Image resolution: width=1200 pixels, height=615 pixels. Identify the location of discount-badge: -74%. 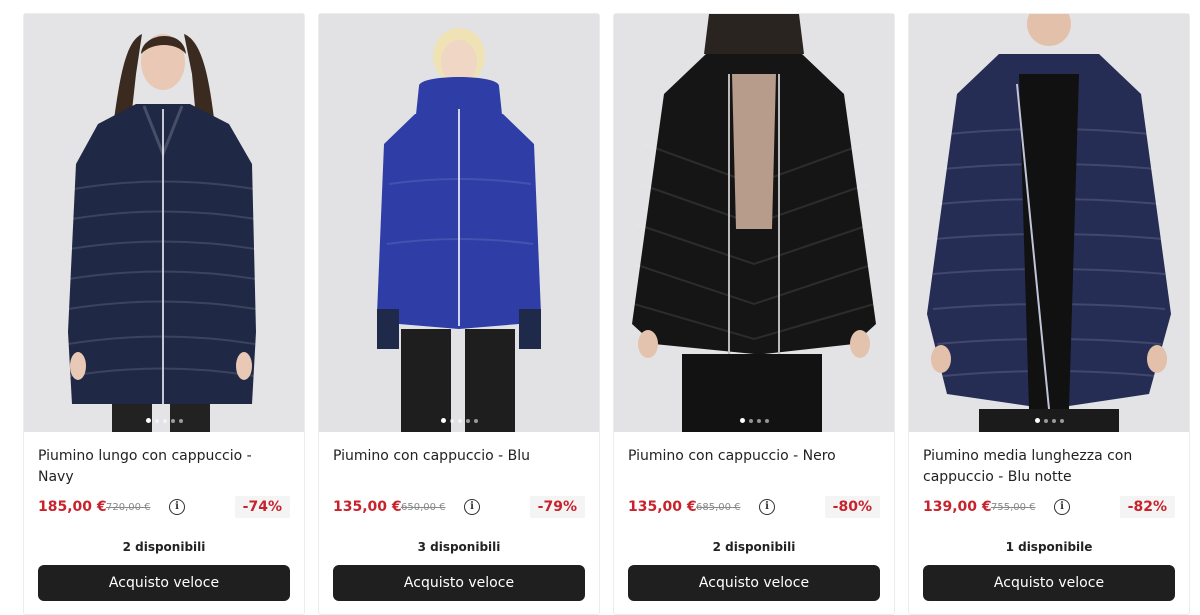
(262, 507).